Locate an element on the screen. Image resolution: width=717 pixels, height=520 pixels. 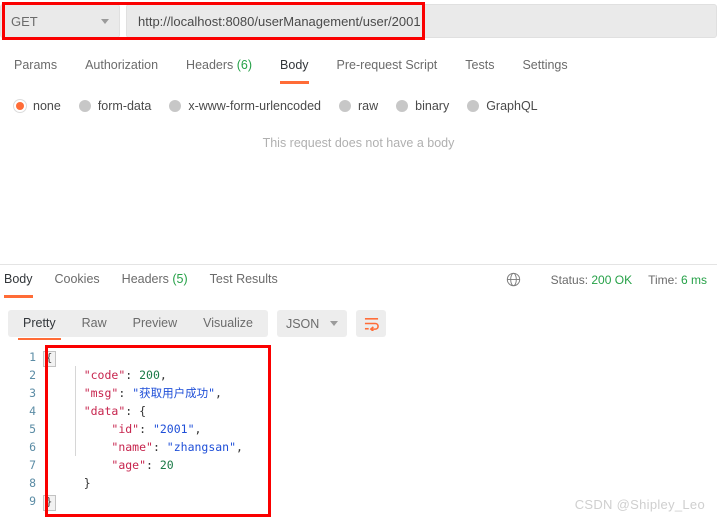
tab-label: Headers is located at coordinates (145, 279).